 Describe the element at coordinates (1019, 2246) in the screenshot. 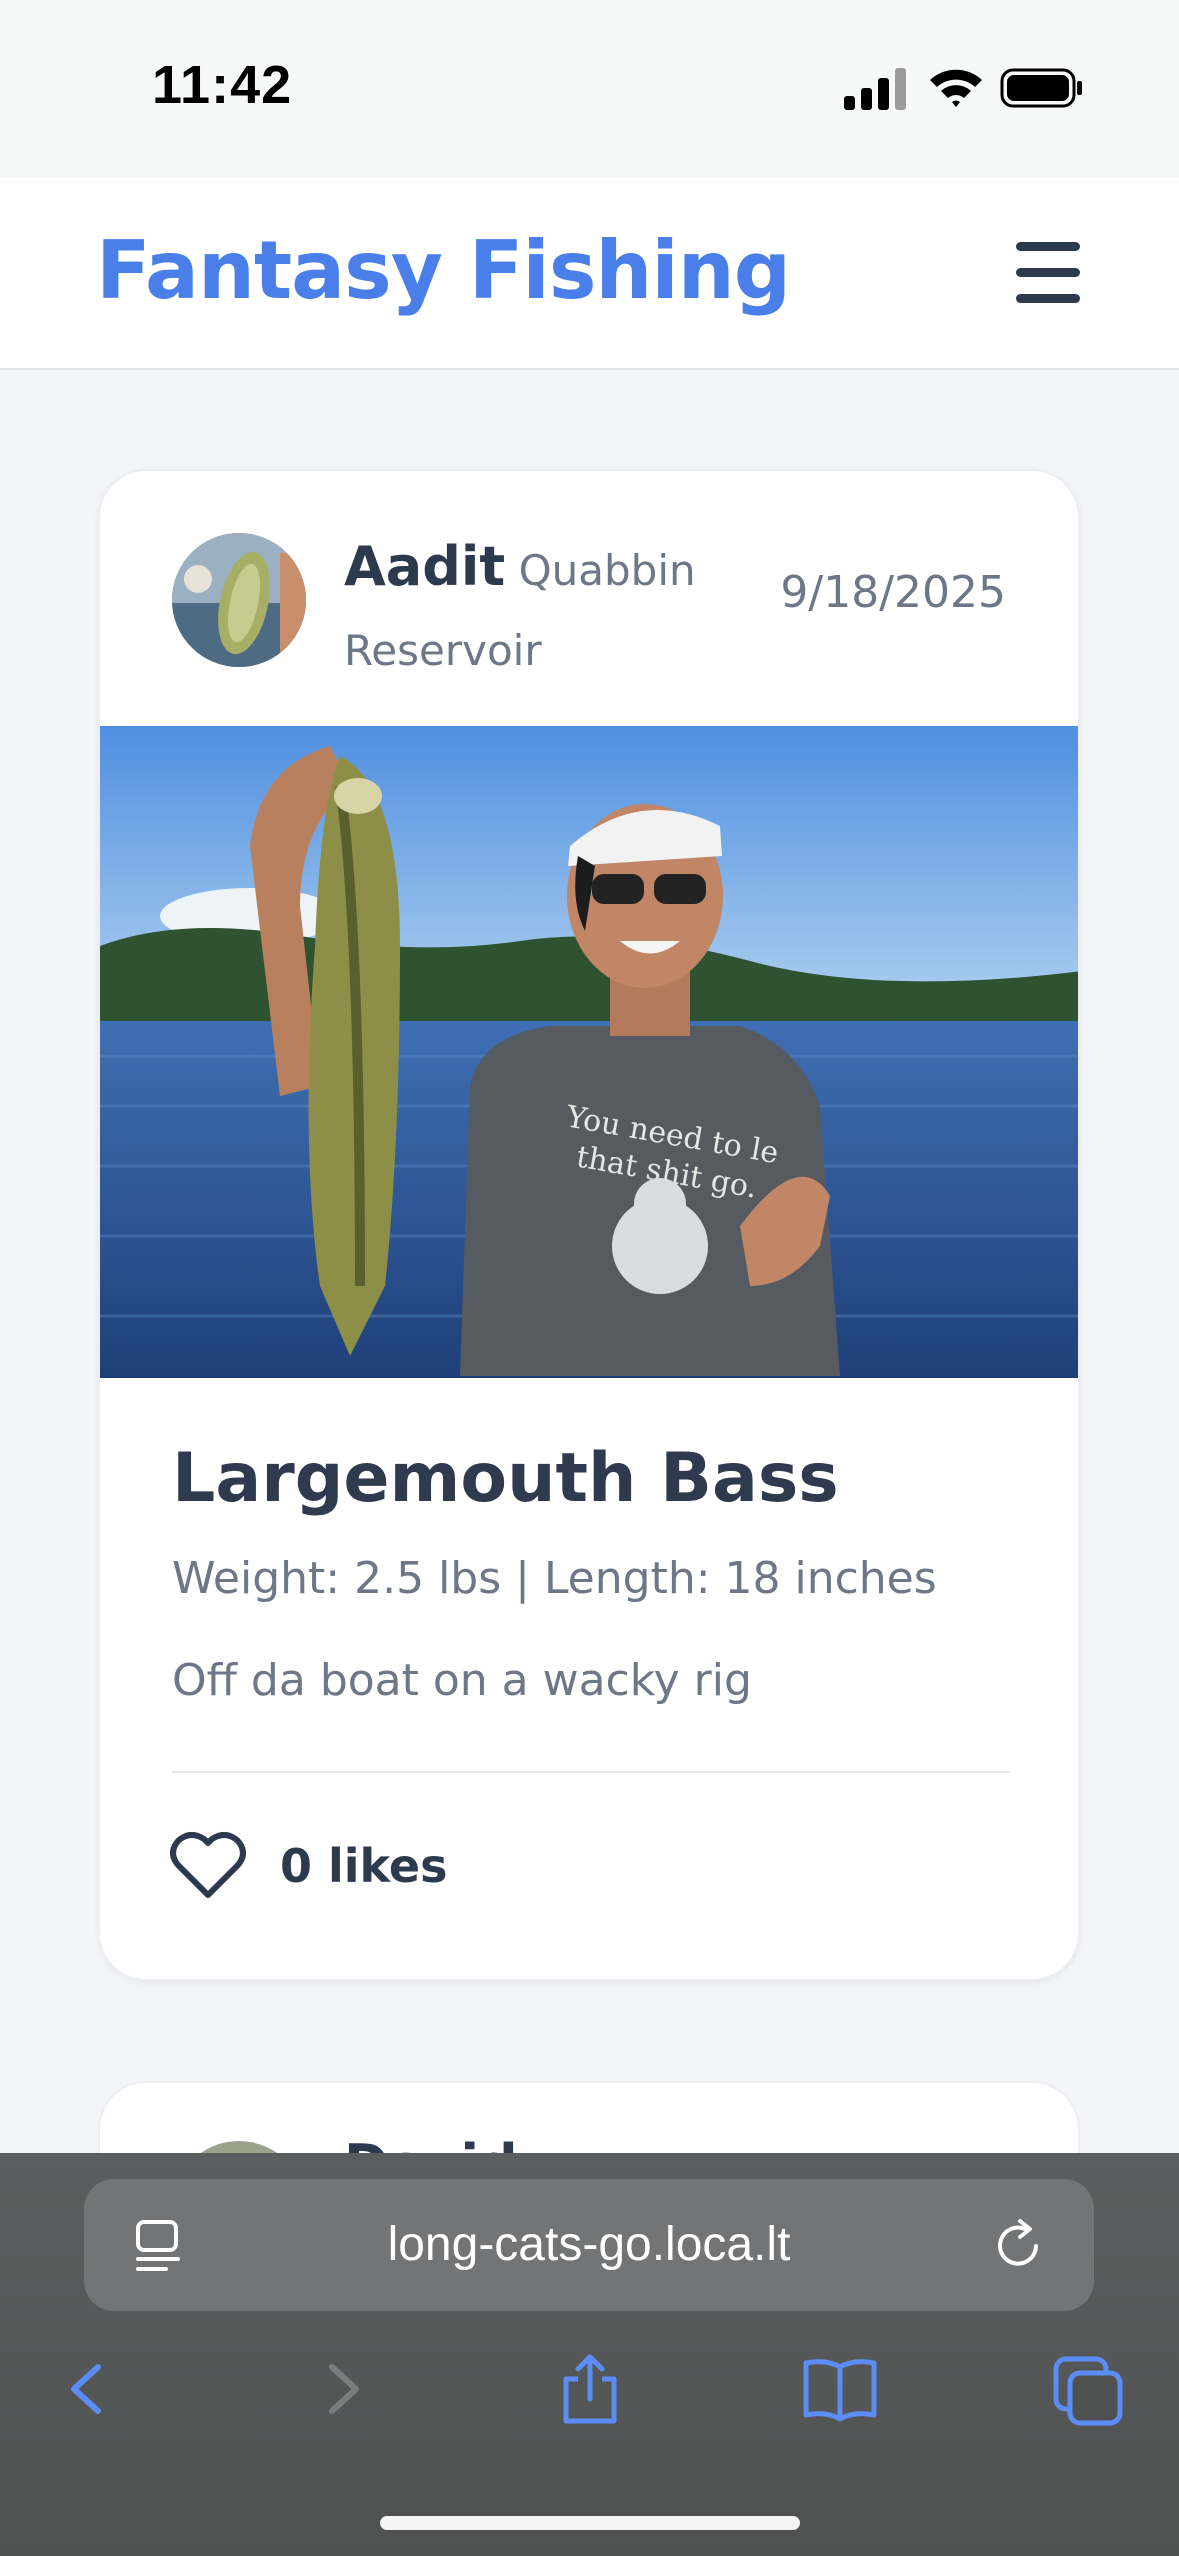

I see `reload-icon` at that location.